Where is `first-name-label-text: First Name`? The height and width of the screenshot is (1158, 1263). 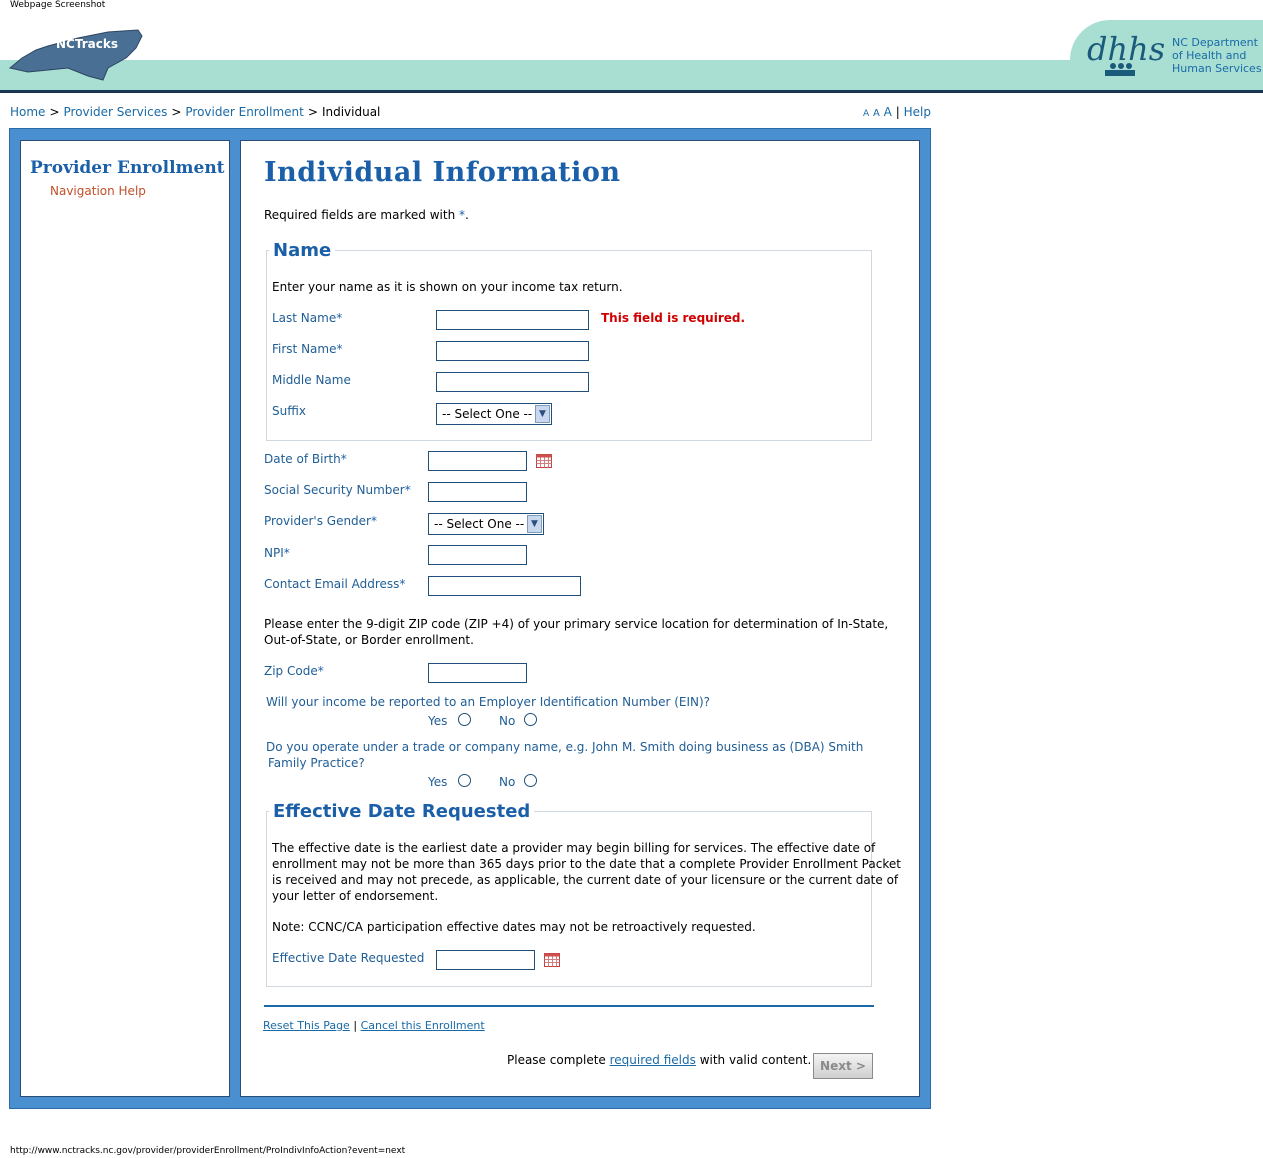
first-name-label-text: First Name is located at coordinates (304, 349).